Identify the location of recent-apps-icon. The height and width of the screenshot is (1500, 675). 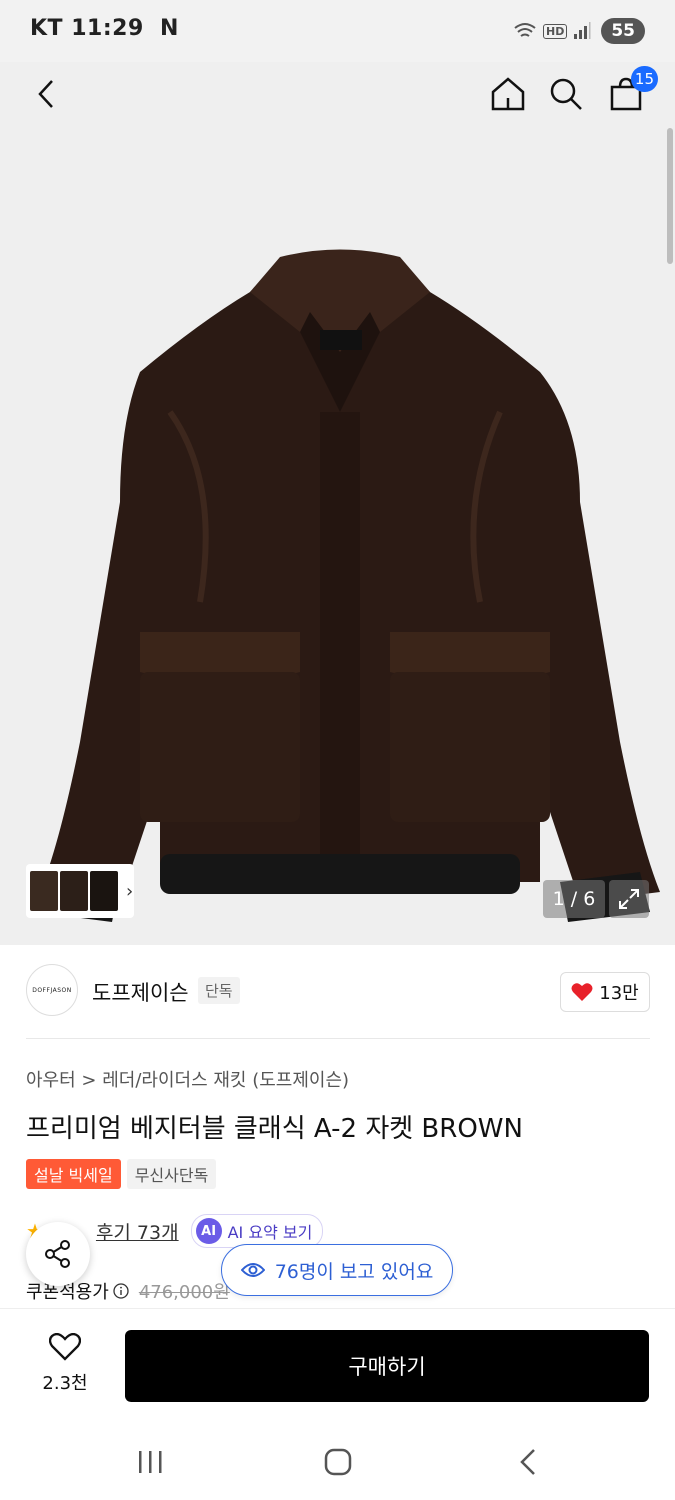
(150, 1462).